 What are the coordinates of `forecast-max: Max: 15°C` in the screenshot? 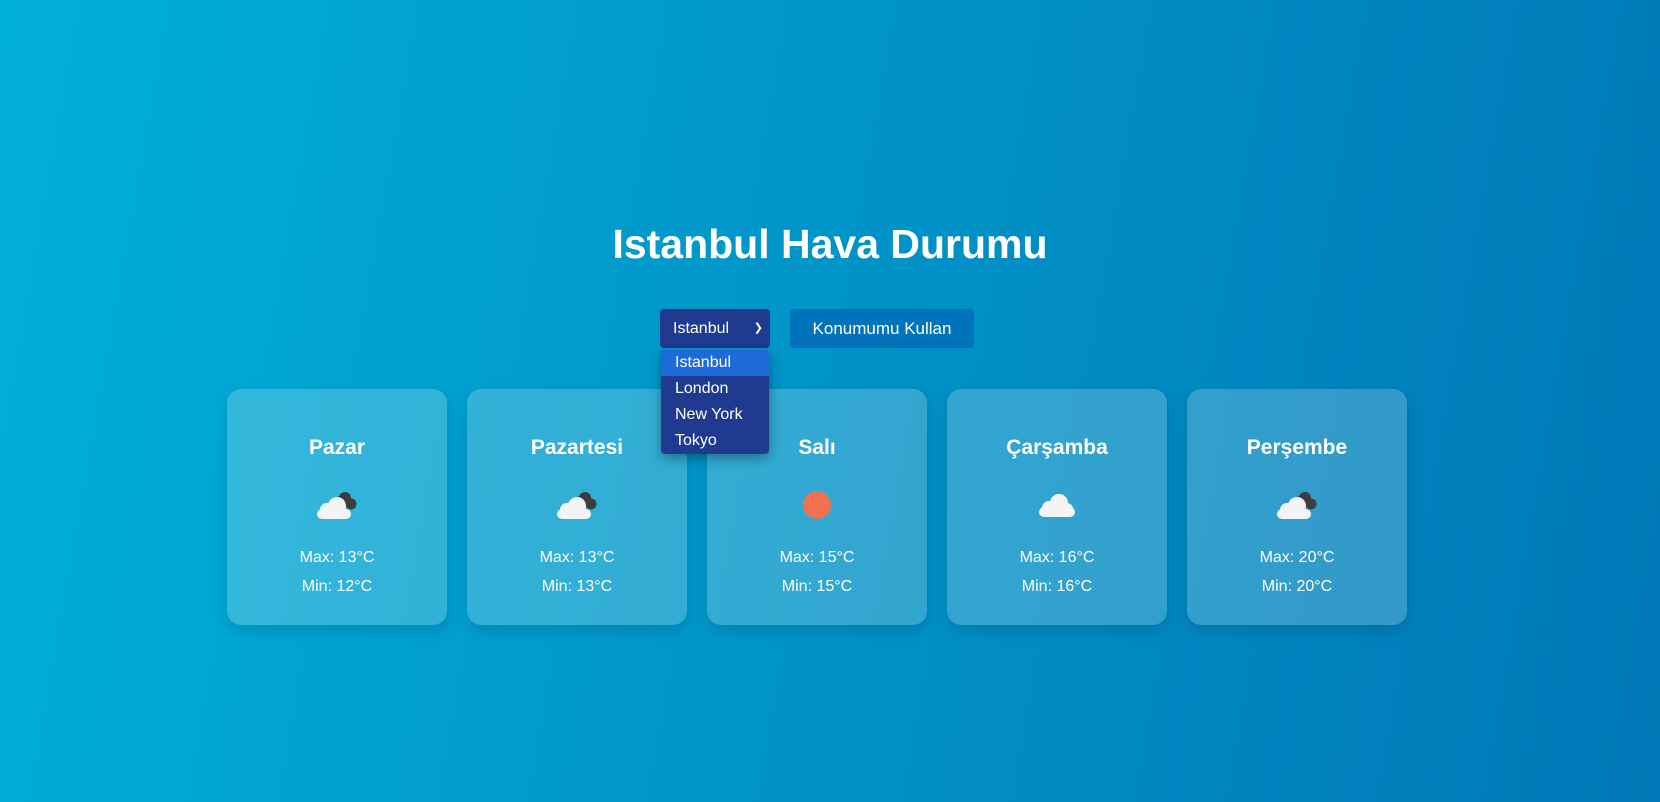 It's located at (817, 557).